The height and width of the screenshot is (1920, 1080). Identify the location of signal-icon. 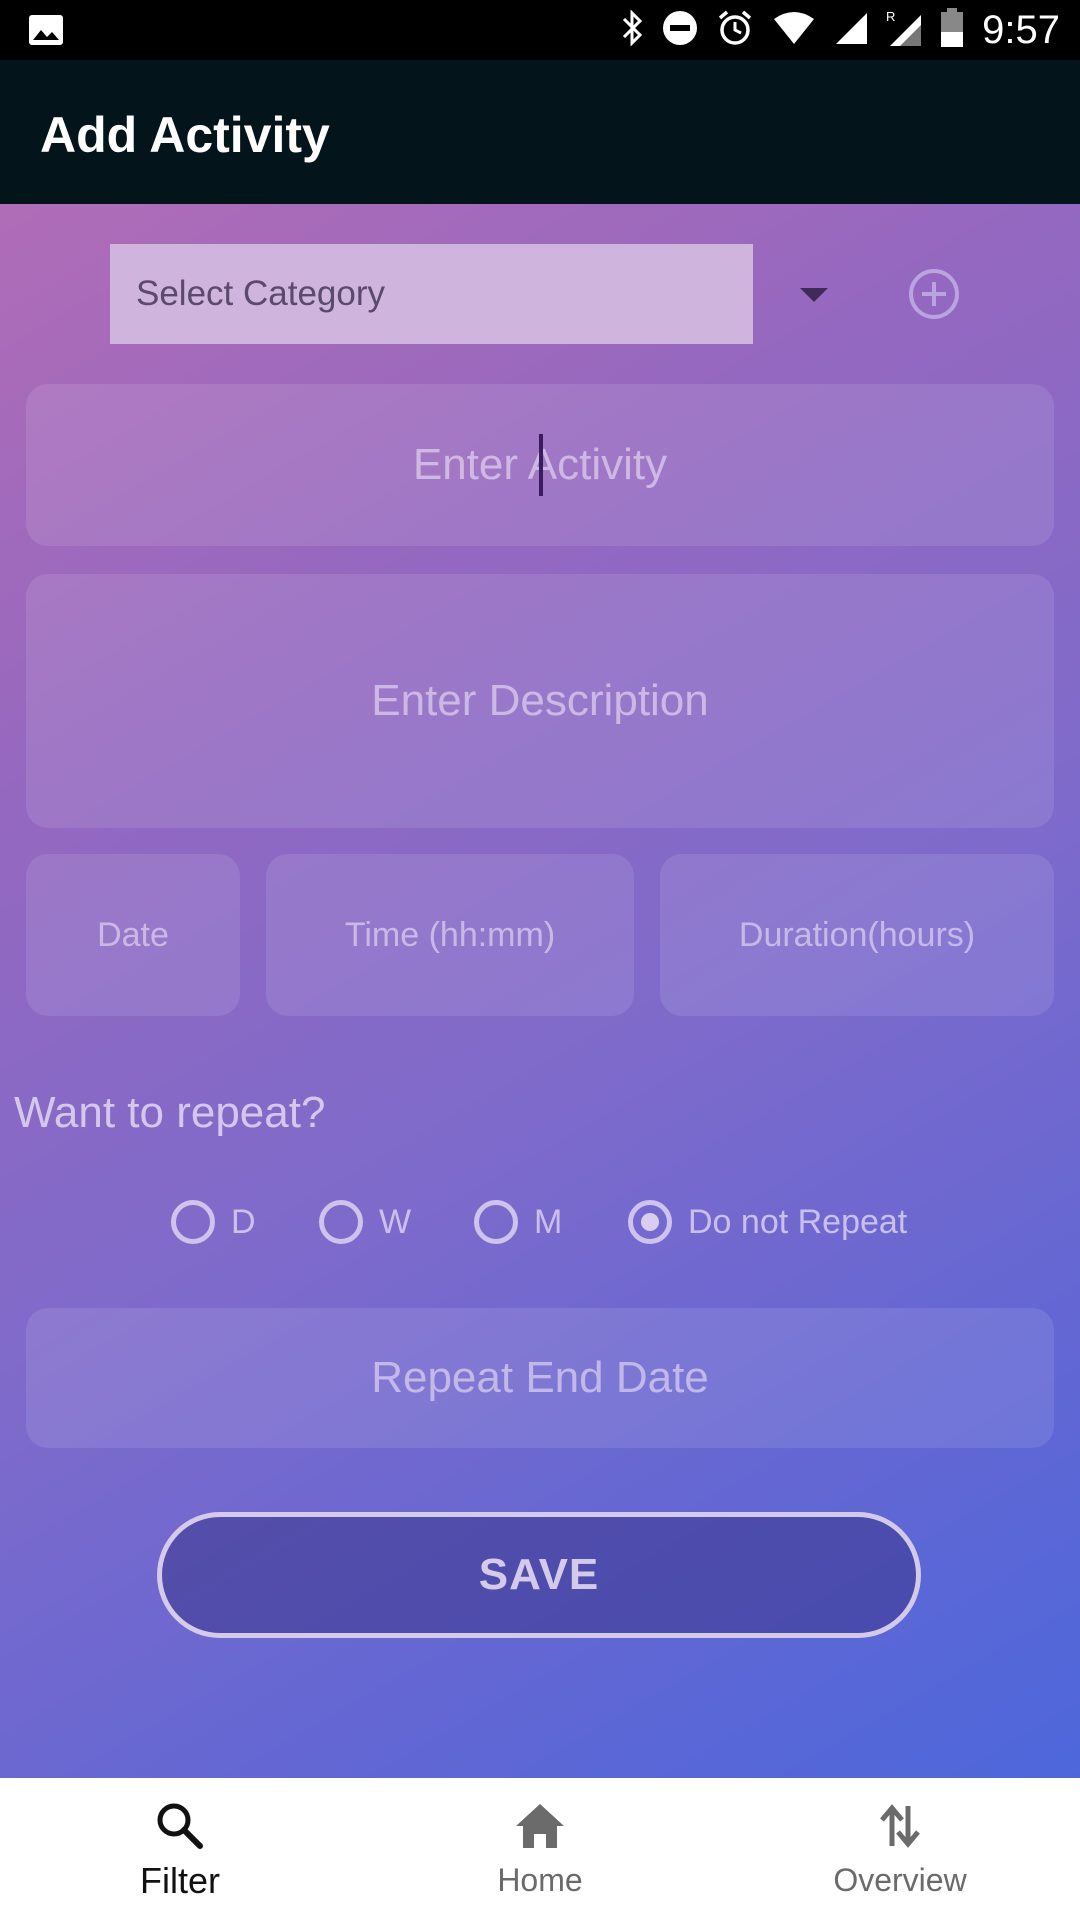
(851, 30).